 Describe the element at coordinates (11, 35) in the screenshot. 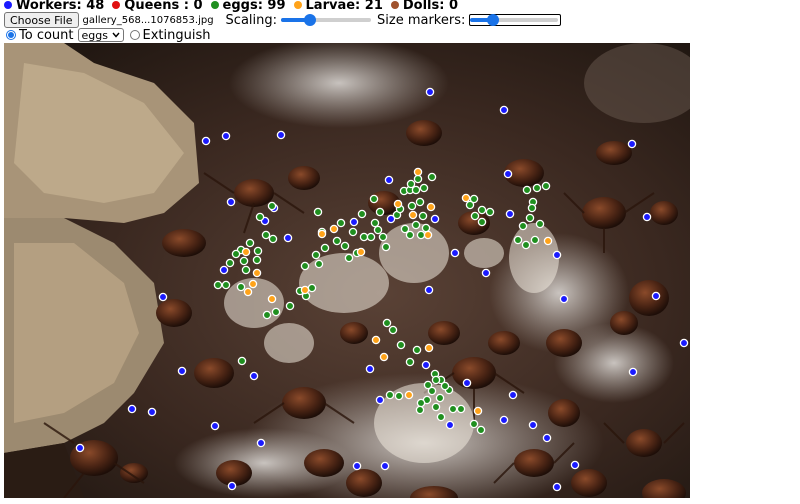

I see `to-count-radio` at that location.